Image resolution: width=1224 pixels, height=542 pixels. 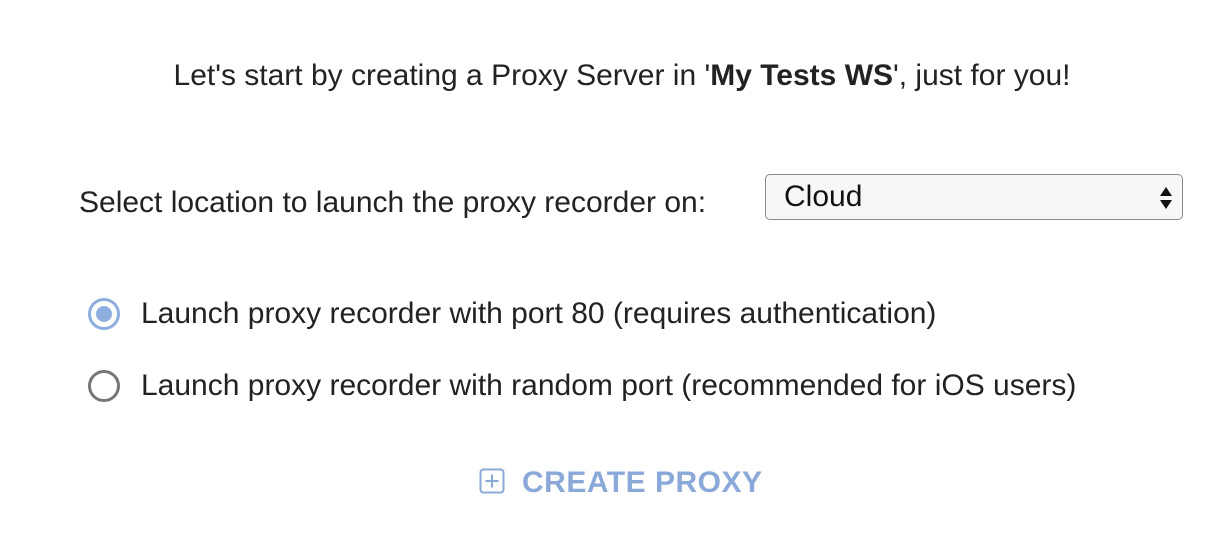 What do you see at coordinates (1166, 198) in the screenshot?
I see `select-arrows-icon` at bounding box center [1166, 198].